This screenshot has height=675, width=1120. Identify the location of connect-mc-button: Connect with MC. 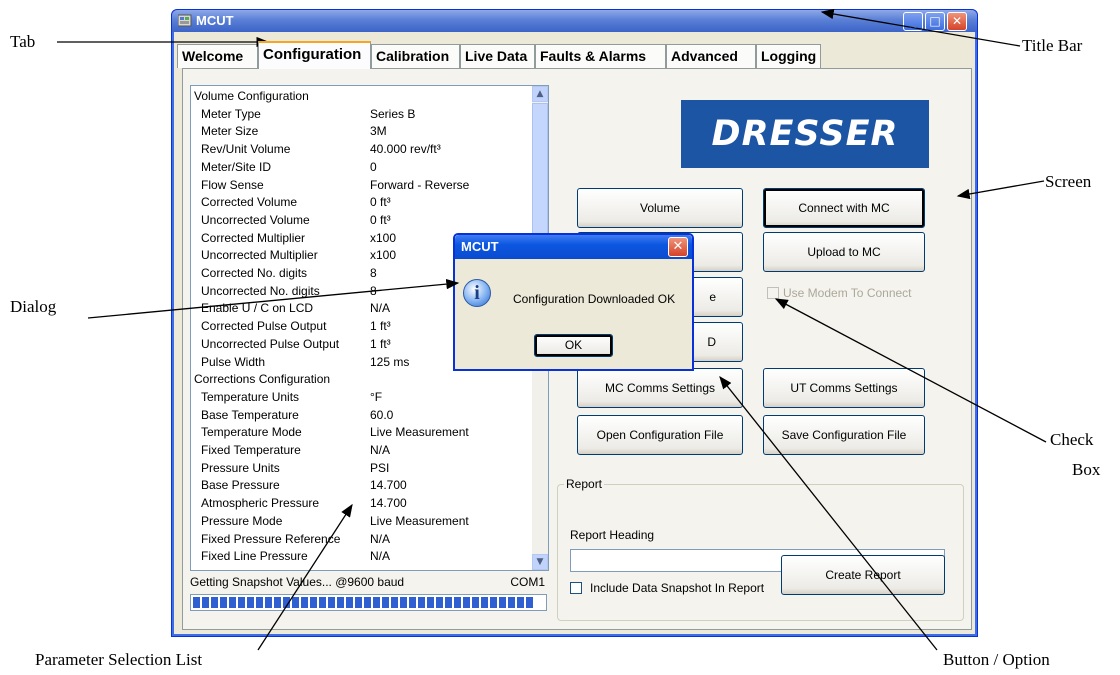
(844, 208).